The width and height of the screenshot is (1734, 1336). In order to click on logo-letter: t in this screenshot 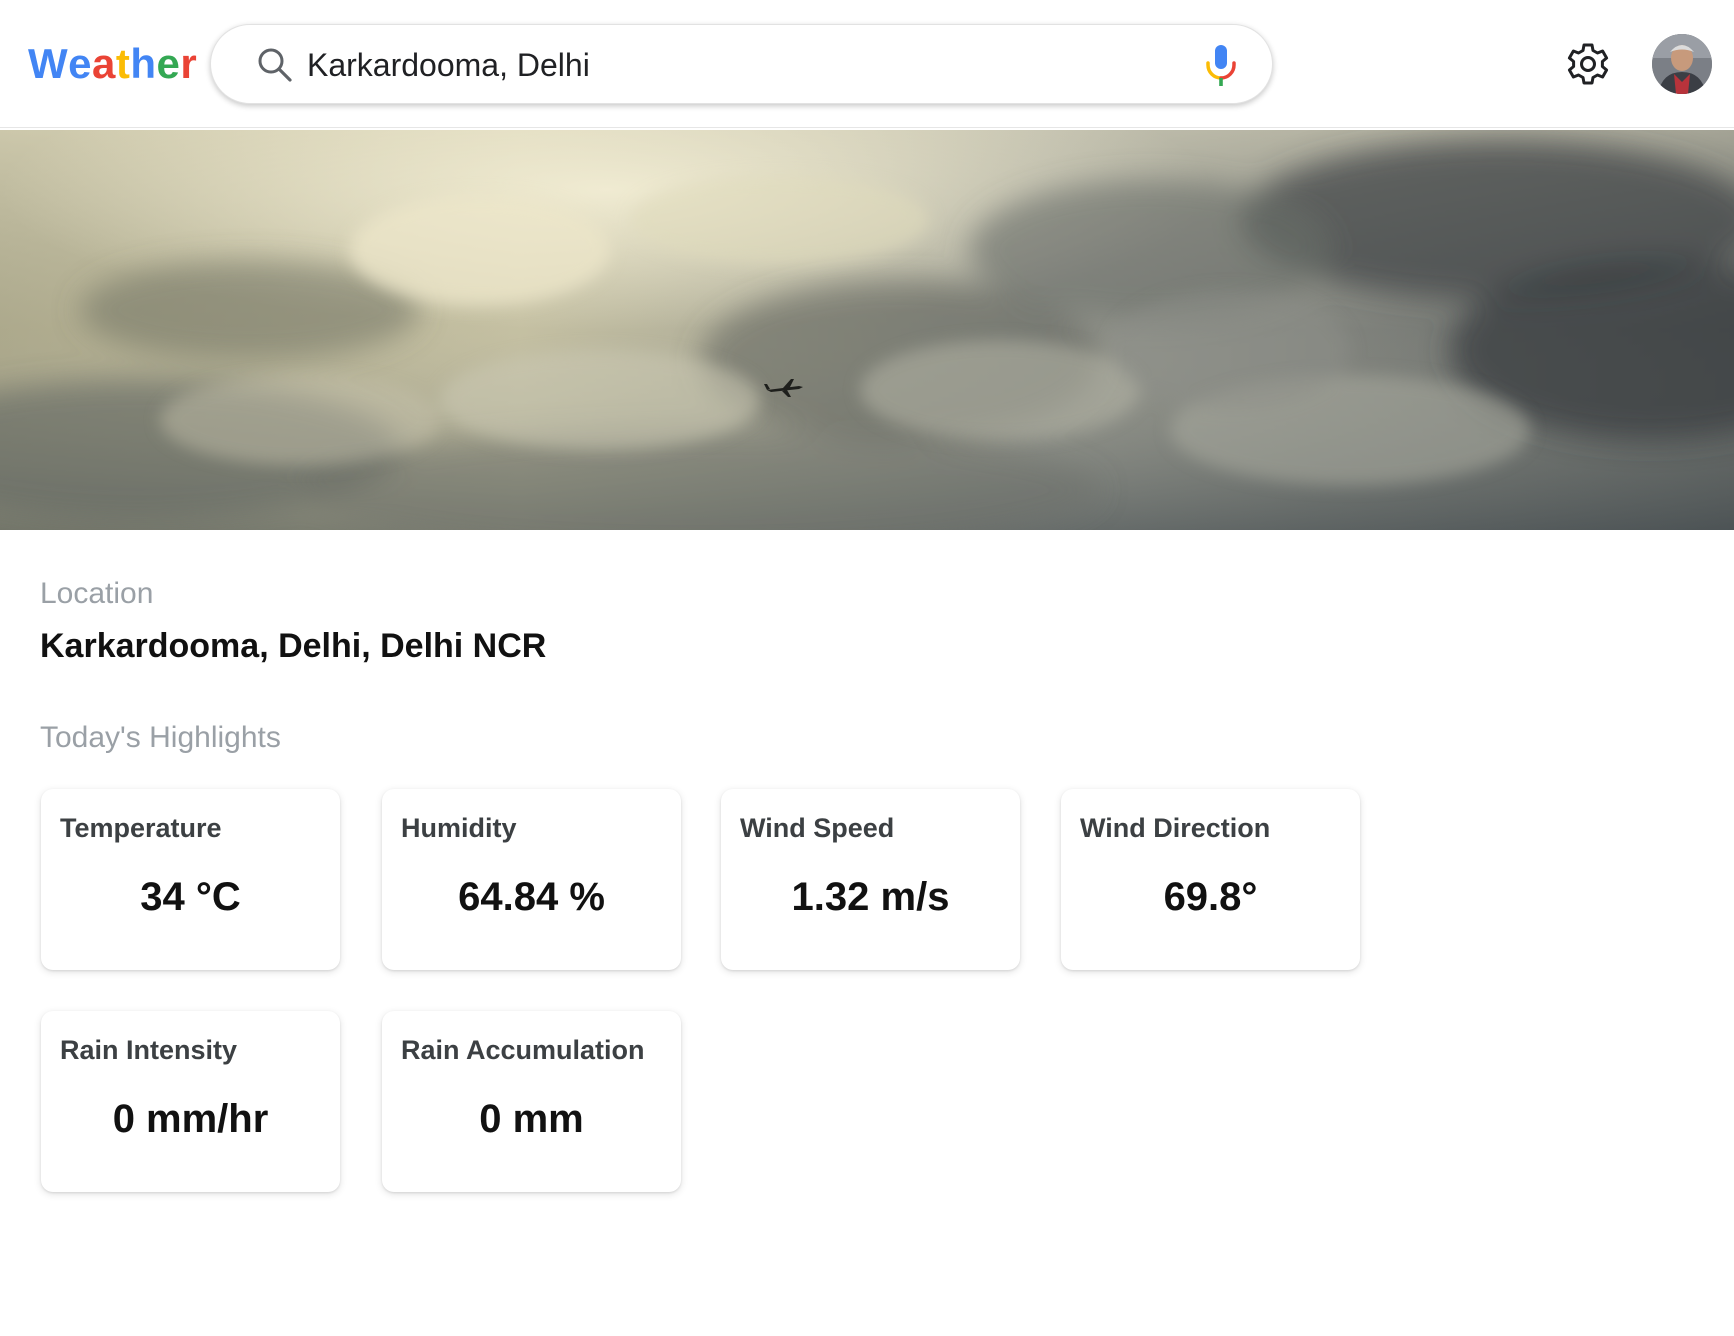, I will do `click(123, 63)`.